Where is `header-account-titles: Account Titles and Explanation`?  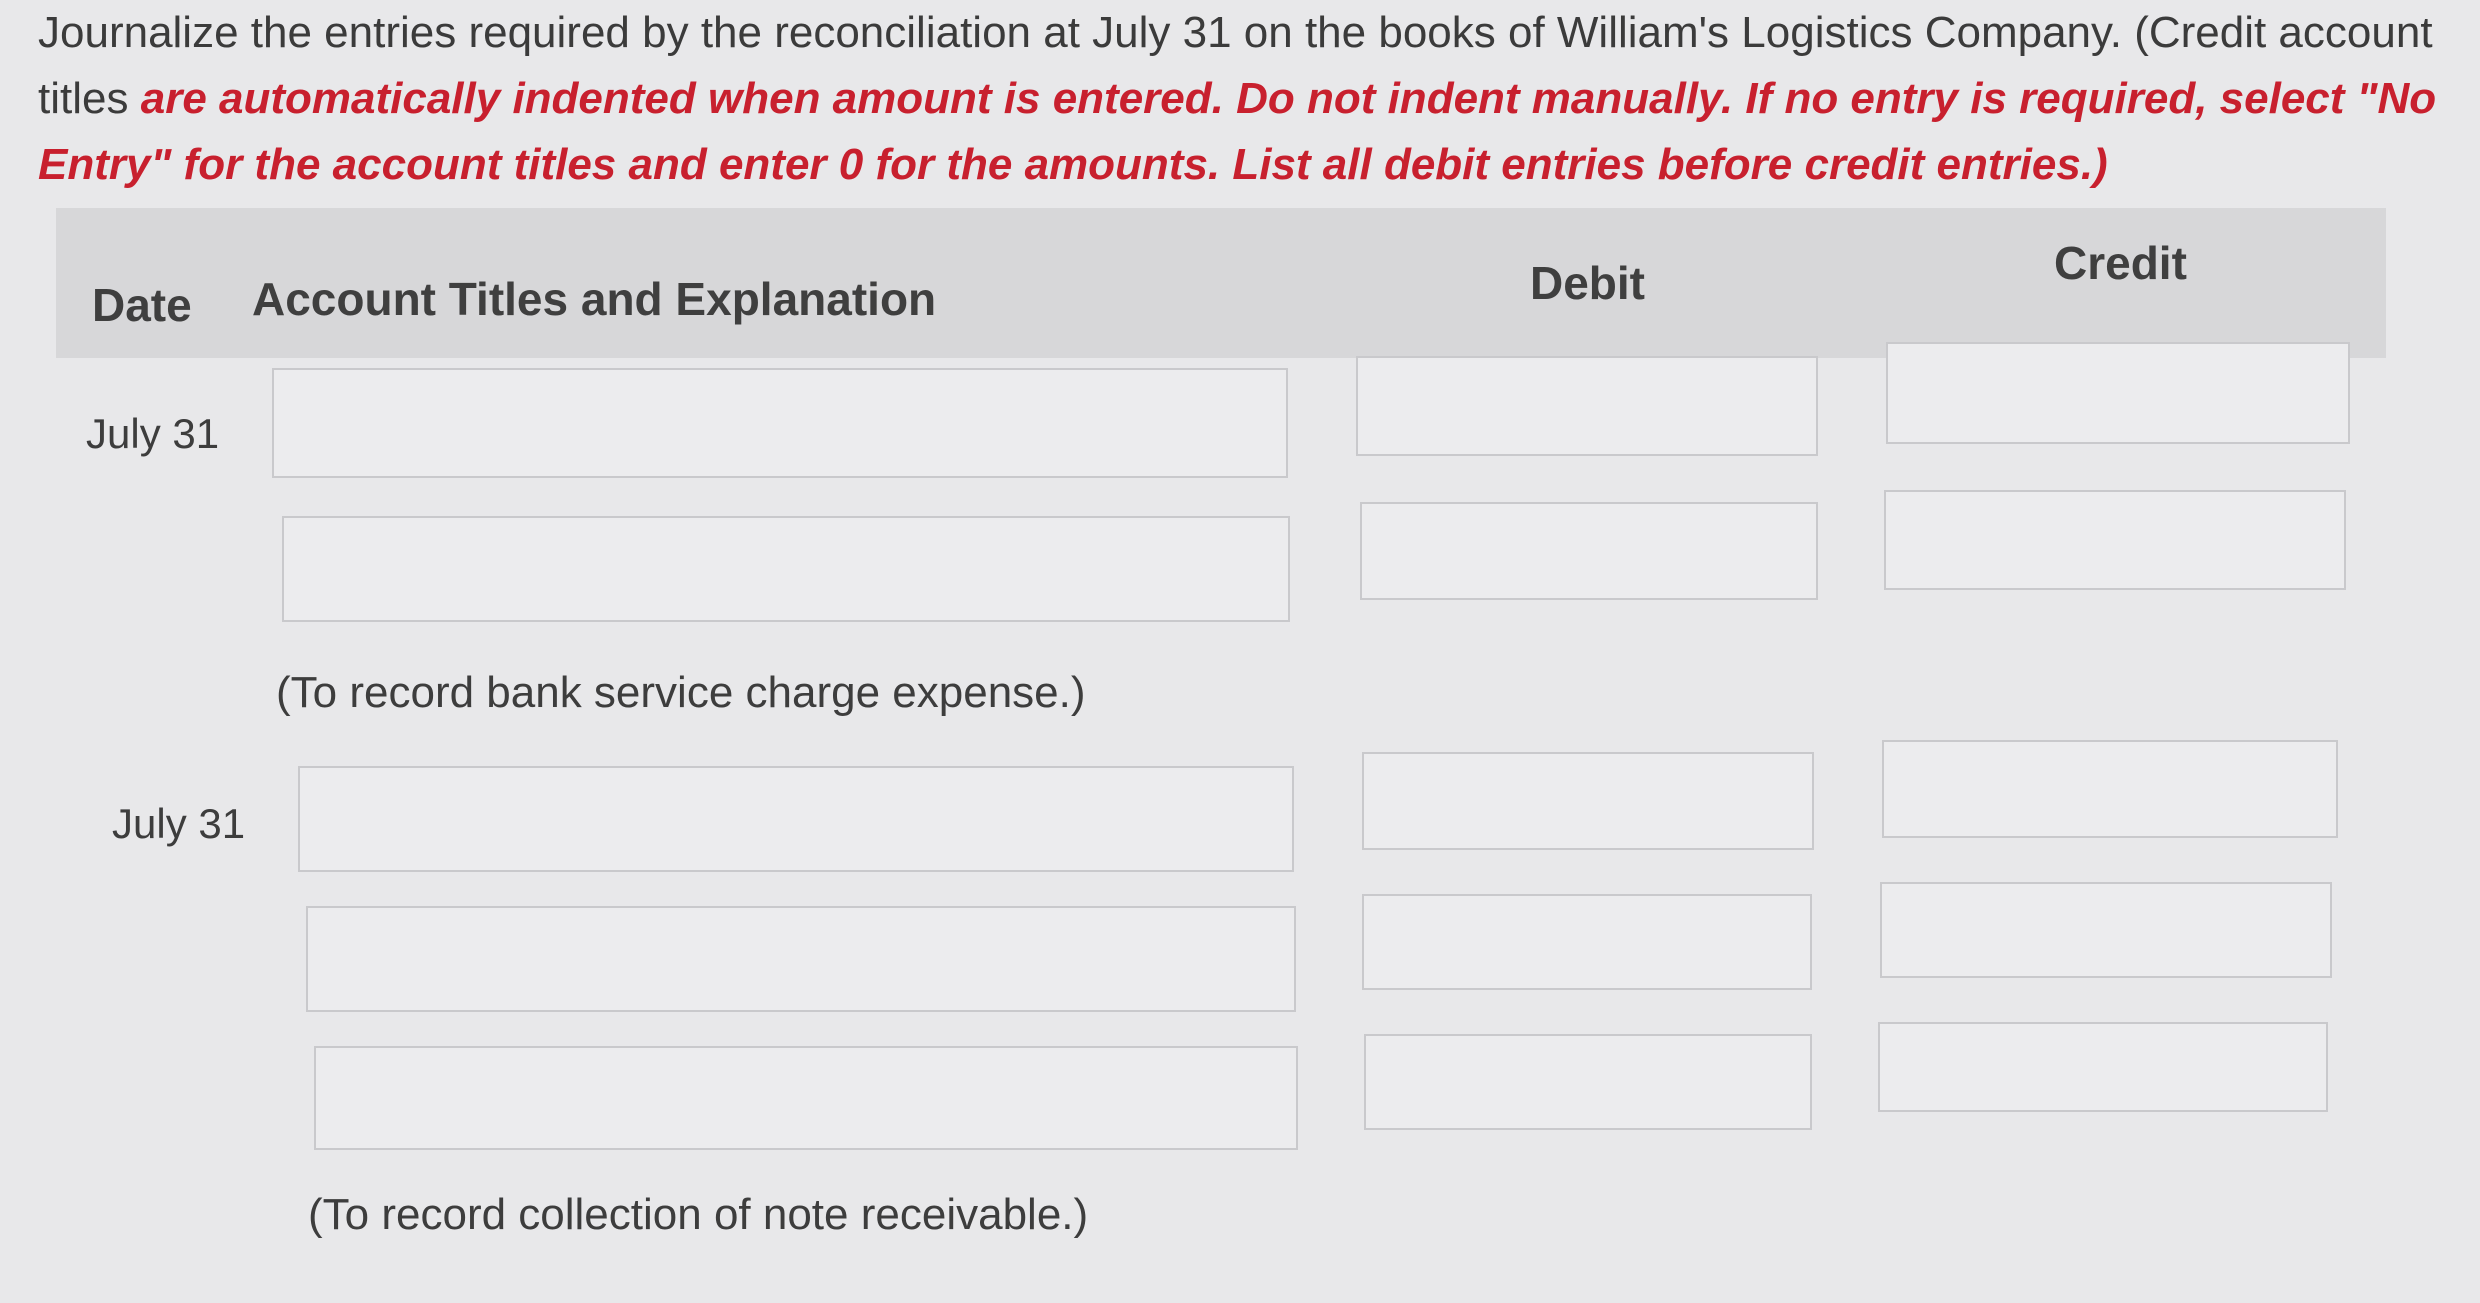 header-account-titles: Account Titles and Explanation is located at coordinates (594, 299).